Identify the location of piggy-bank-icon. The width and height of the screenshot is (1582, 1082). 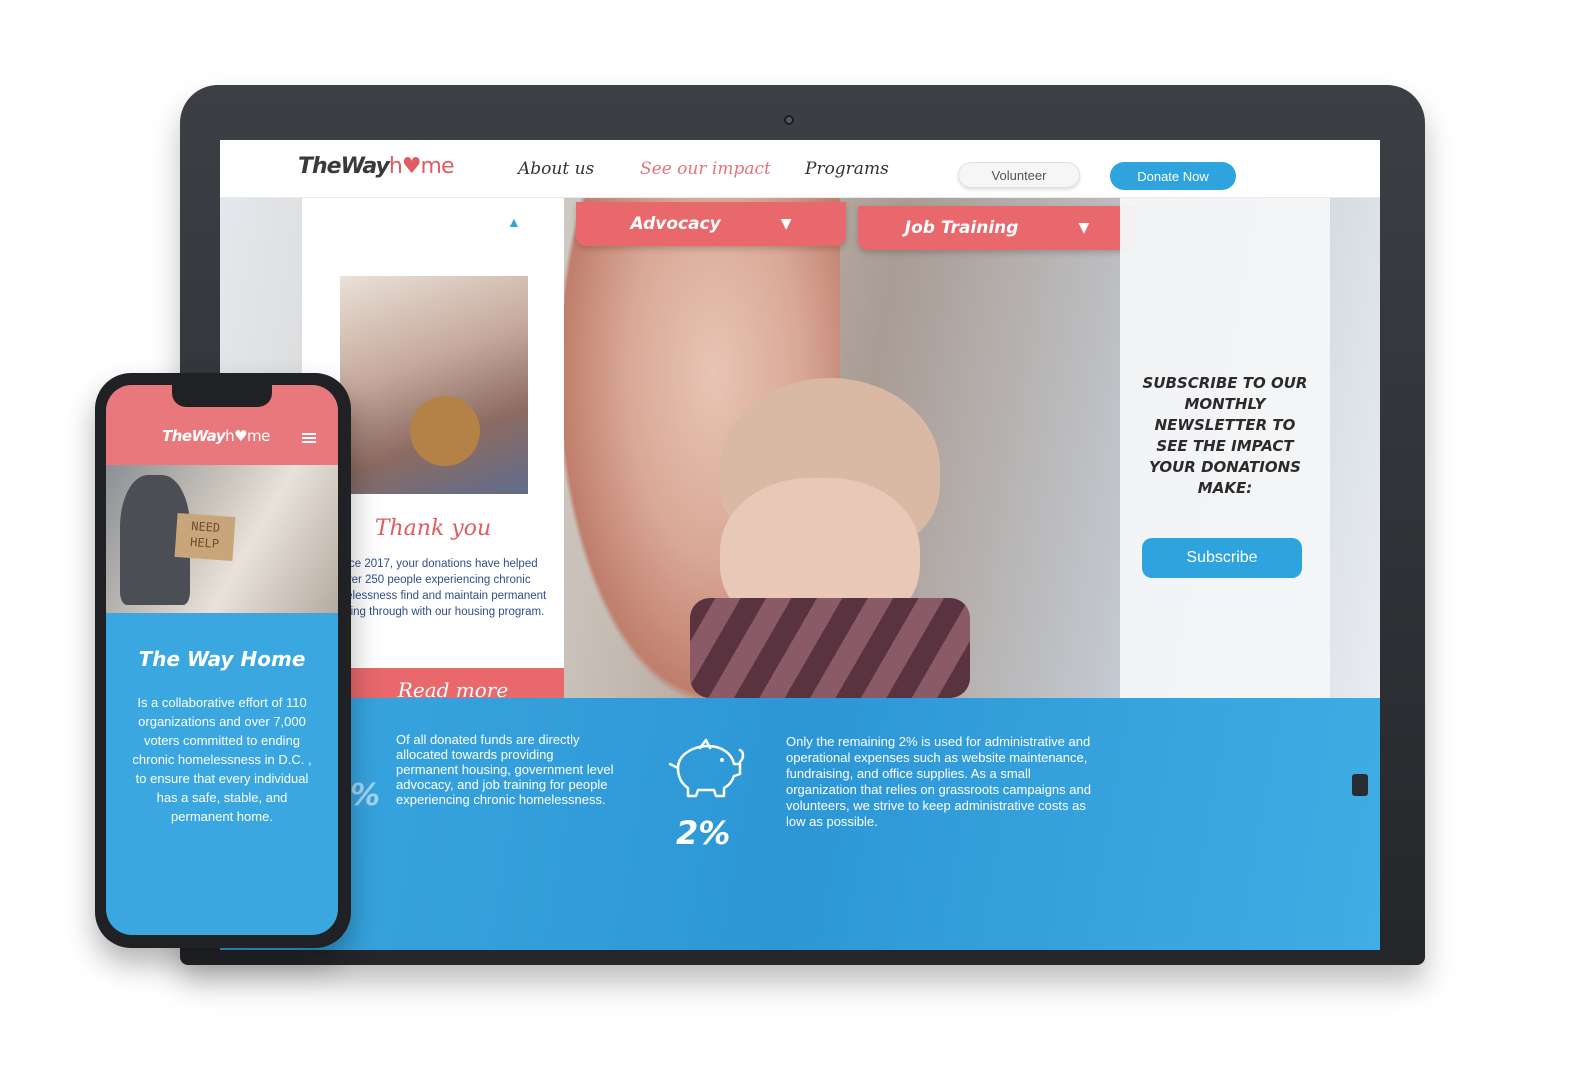
(706, 768).